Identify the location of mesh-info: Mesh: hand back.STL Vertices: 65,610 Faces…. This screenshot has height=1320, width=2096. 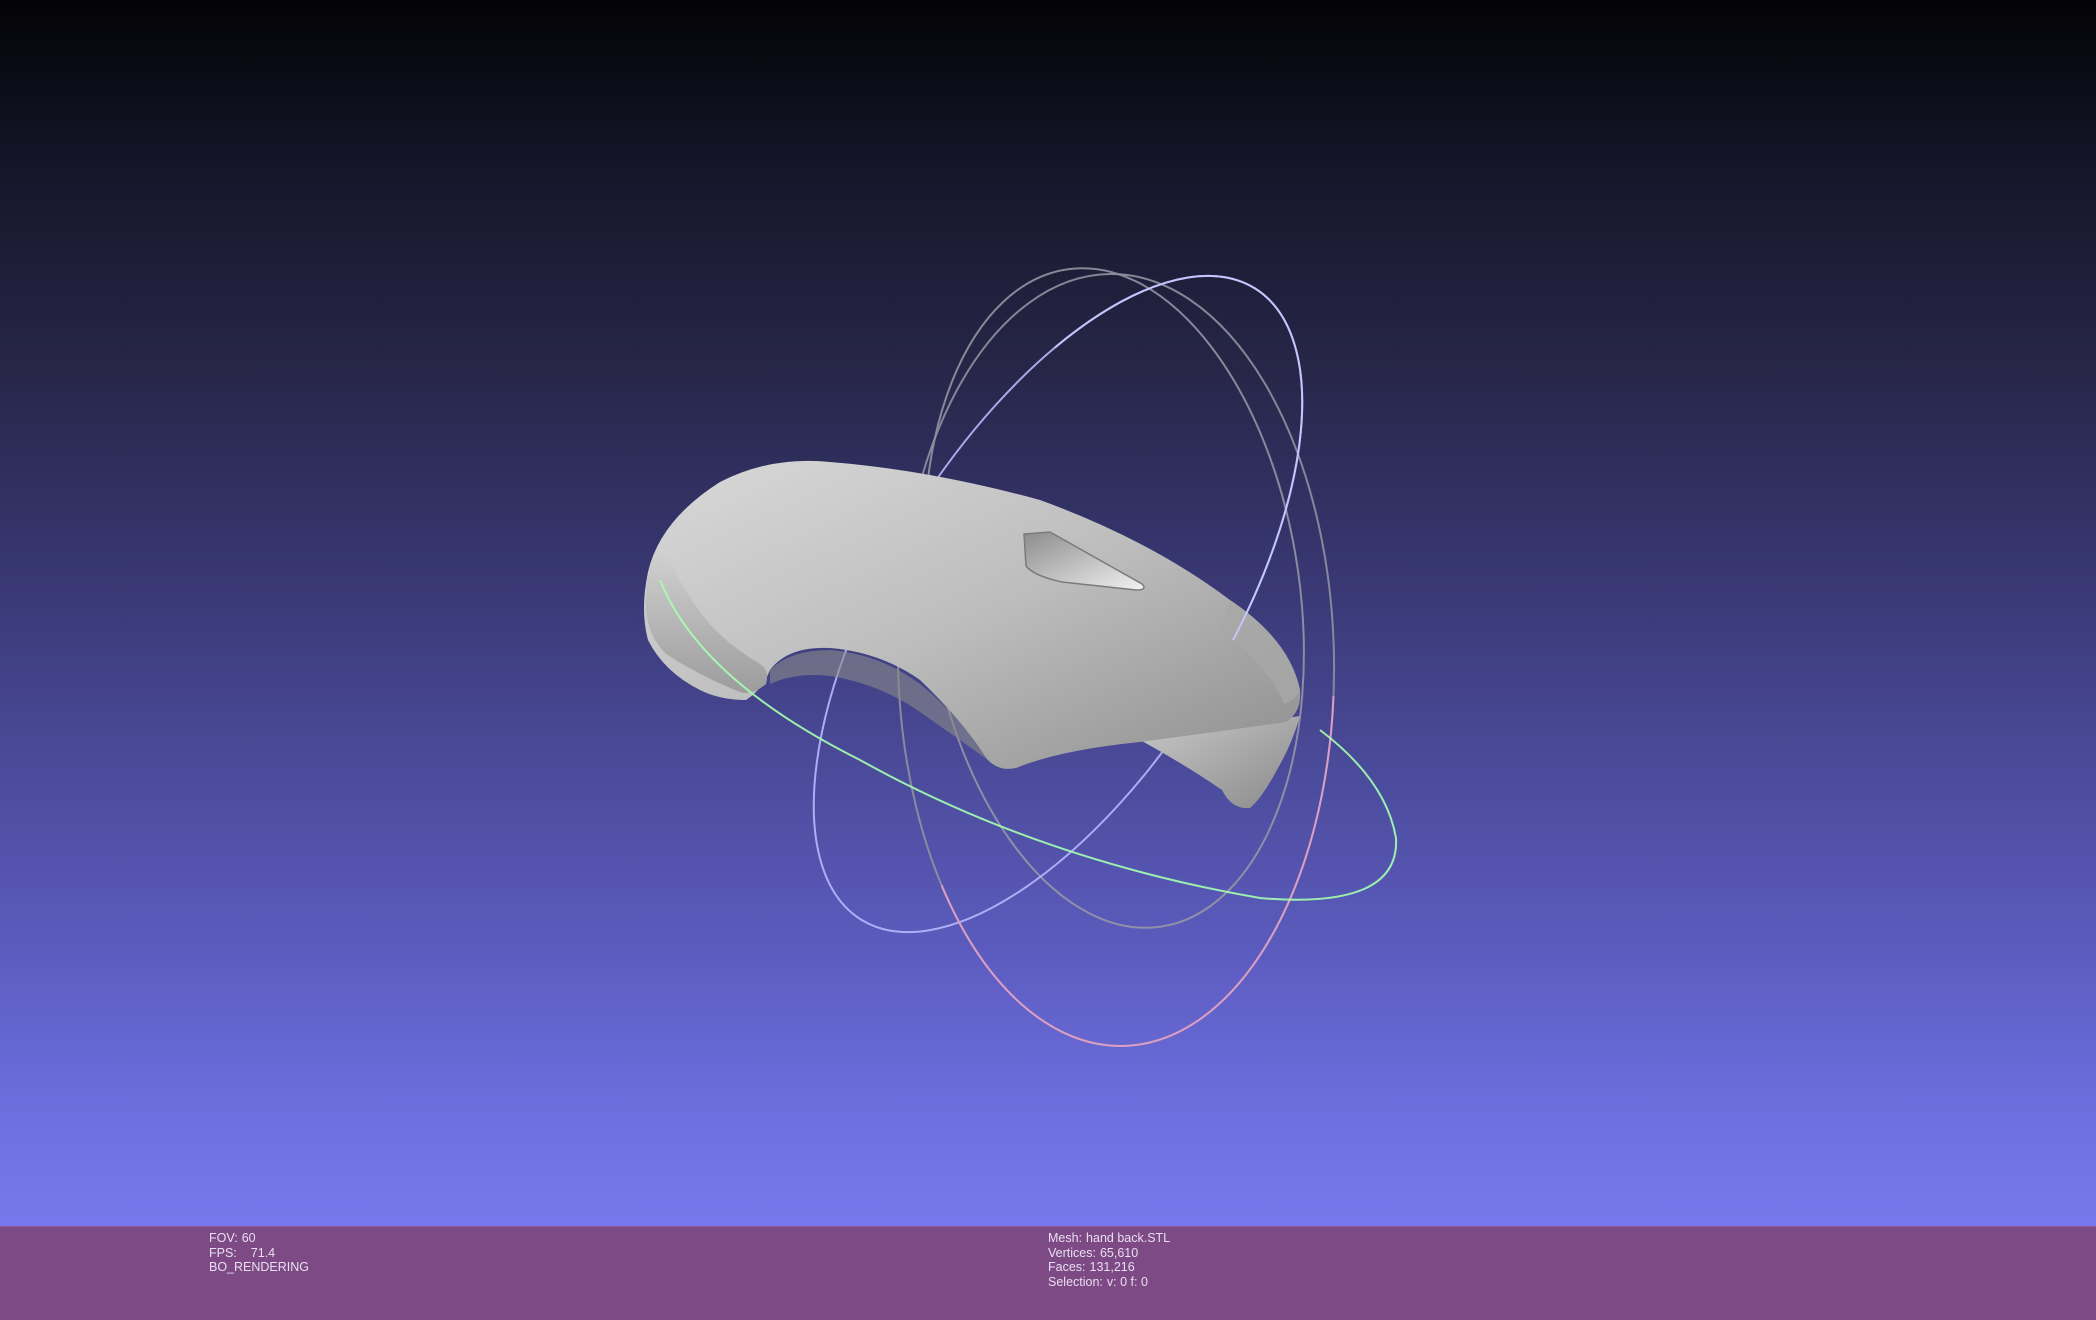
(1109, 1260).